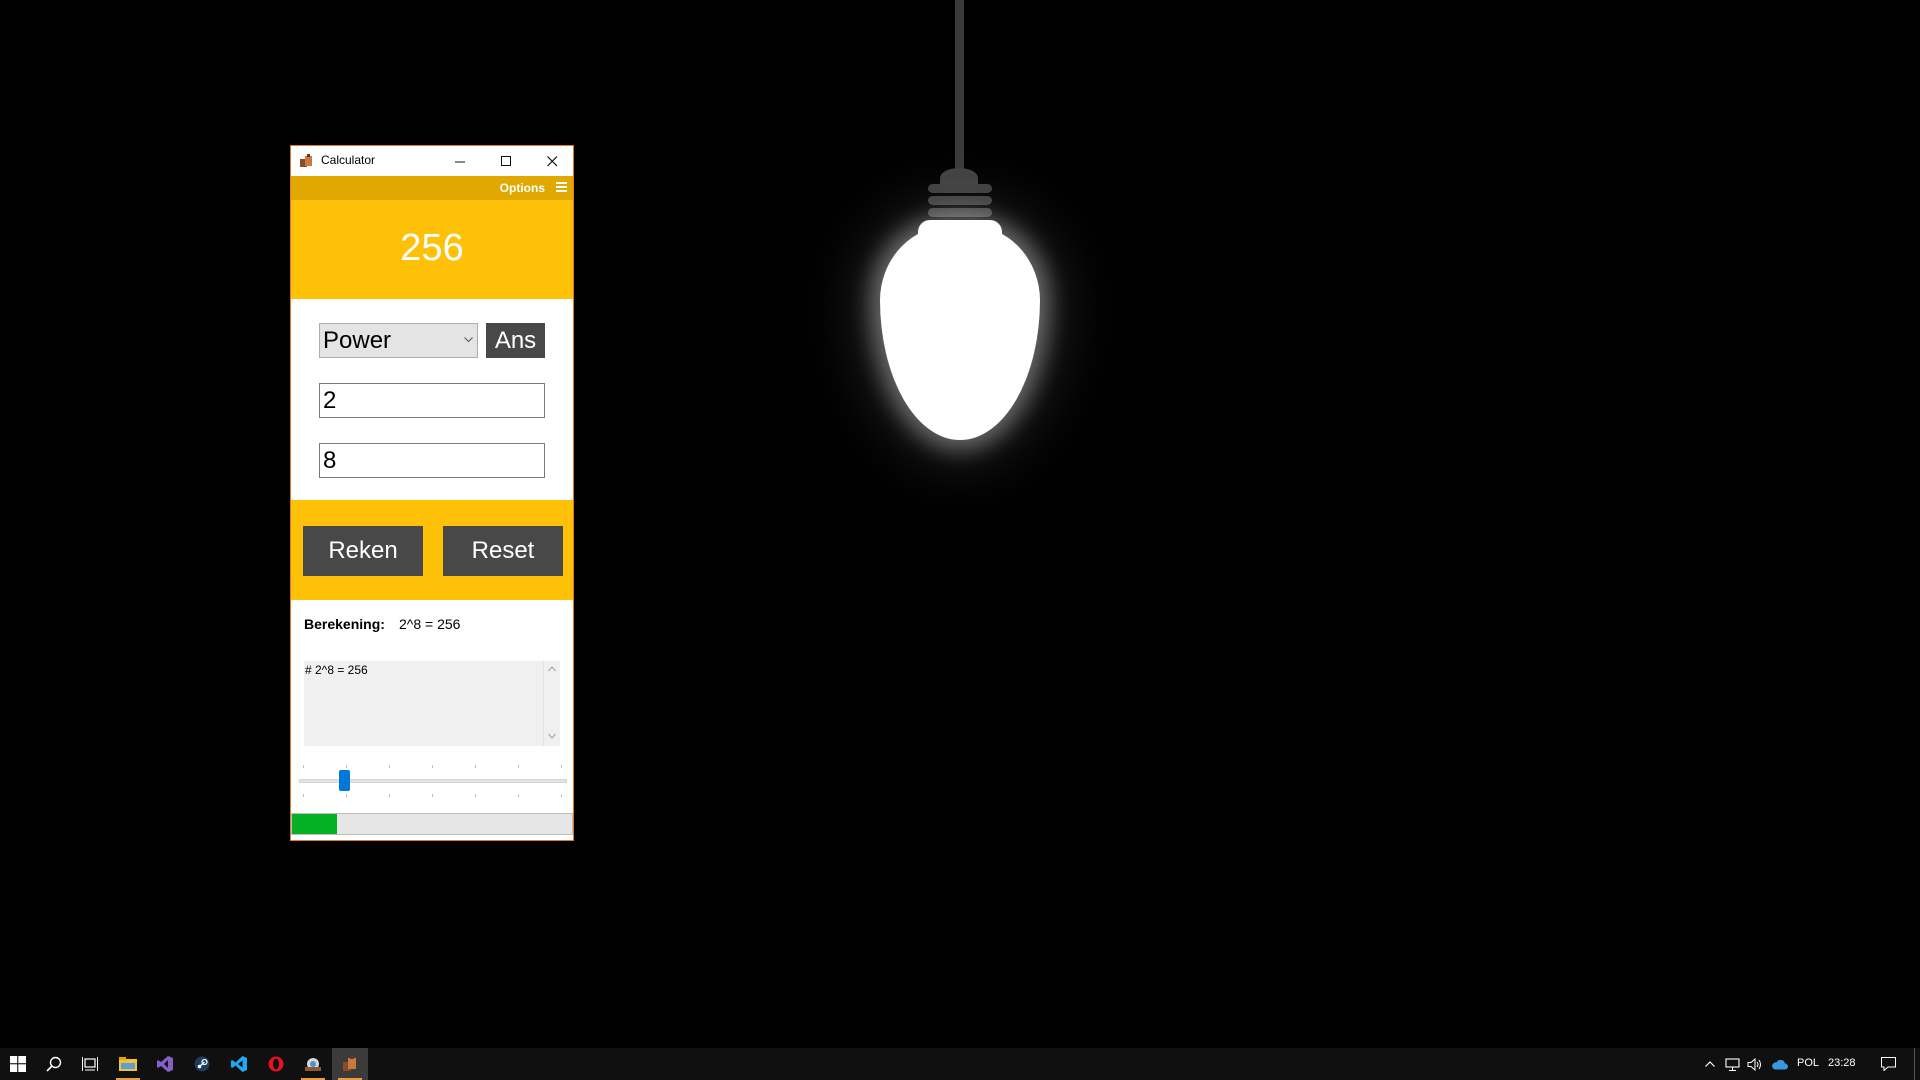 This screenshot has height=1080, width=1920. I want to click on display-value: 256, so click(432, 248).